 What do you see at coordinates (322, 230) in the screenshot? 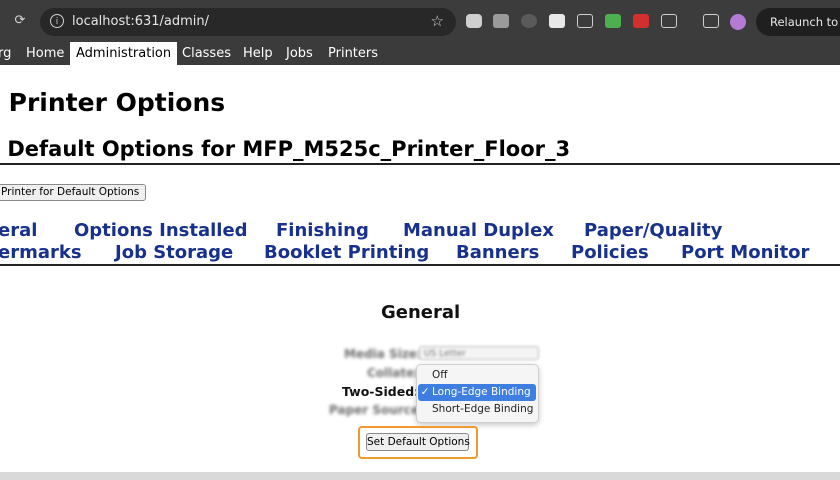
I see `tab-finishing: Finishing` at bounding box center [322, 230].